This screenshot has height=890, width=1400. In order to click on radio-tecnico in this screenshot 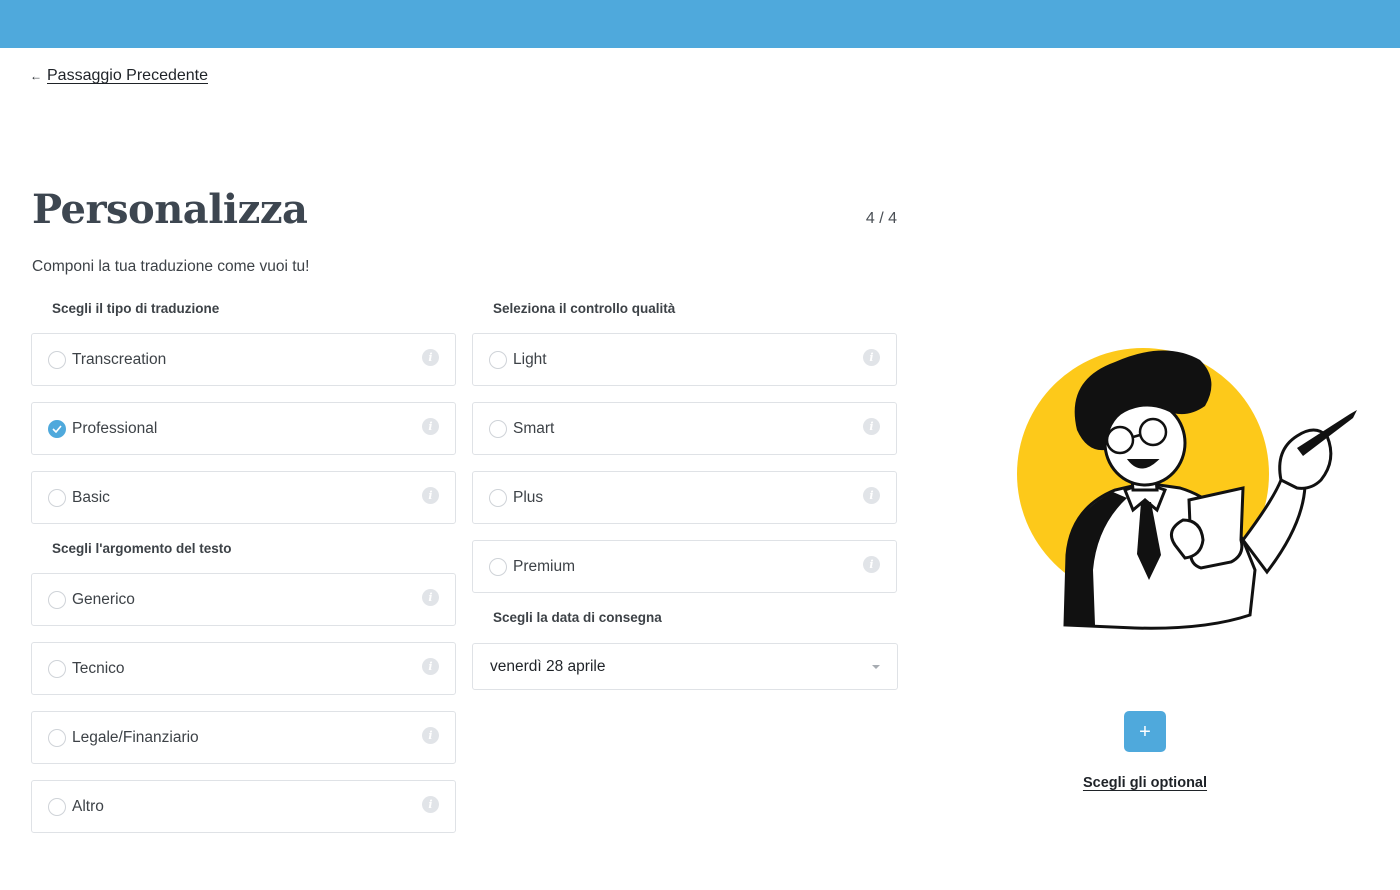, I will do `click(57, 668)`.